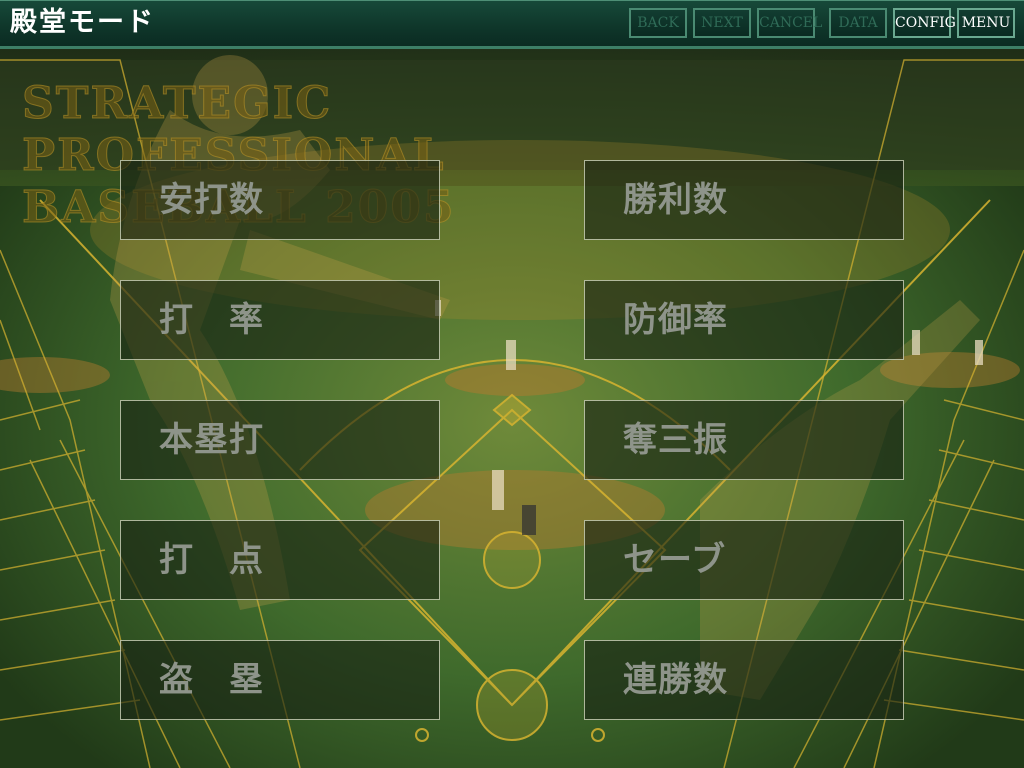  I want to click on cancel-button: CANCEL, so click(789, 23).